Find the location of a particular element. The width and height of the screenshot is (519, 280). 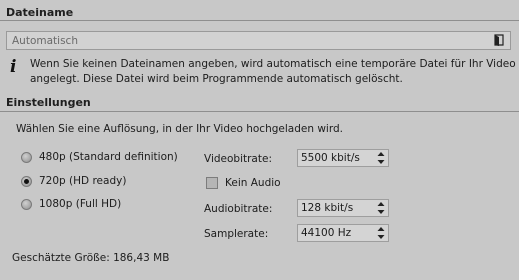

radio-480p-indicator is located at coordinates (26, 157).